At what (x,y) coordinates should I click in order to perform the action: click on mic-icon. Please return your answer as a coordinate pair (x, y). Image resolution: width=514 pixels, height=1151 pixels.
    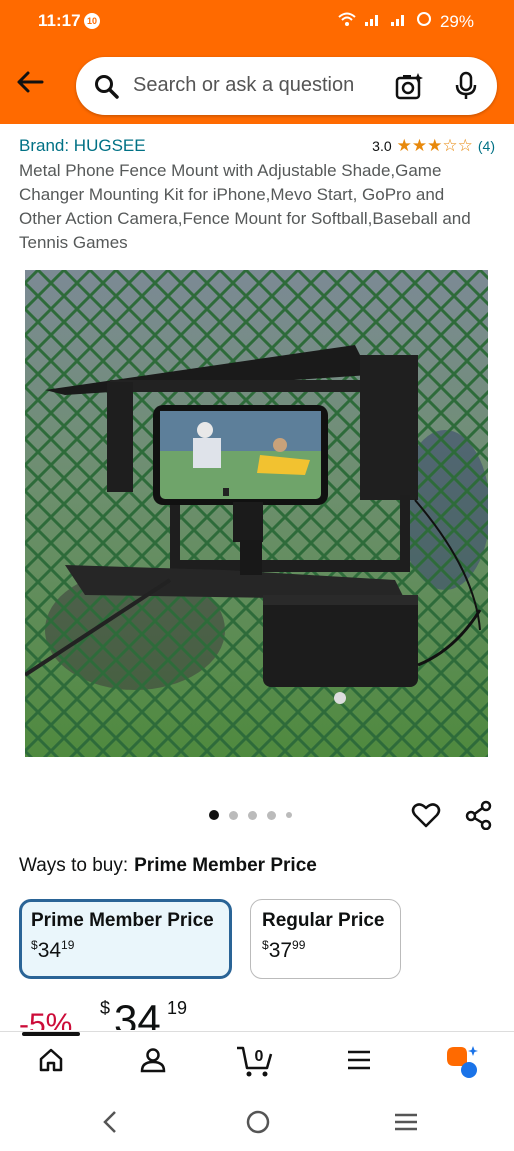
    Looking at the image, I should click on (466, 88).